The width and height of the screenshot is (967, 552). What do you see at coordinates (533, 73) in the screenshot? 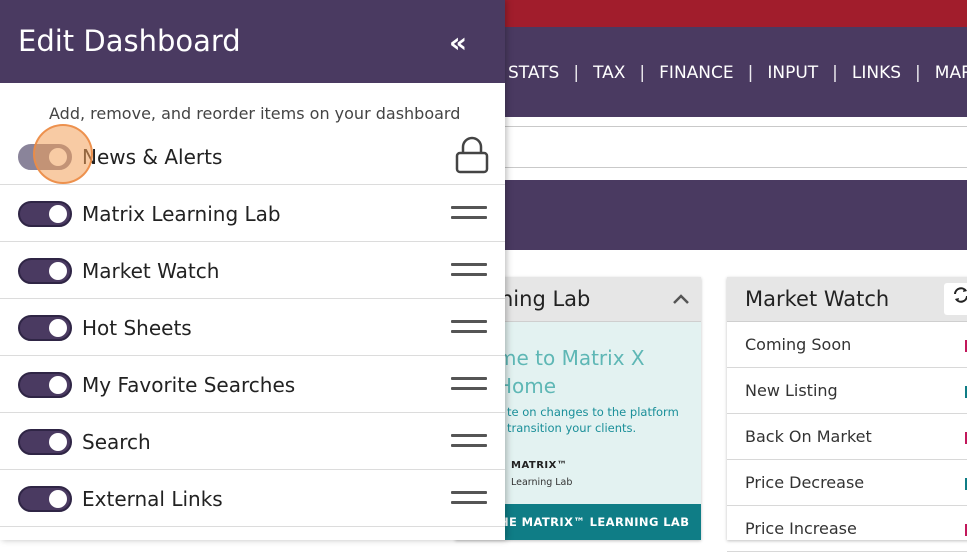
I see `nav-stats: STATS` at bounding box center [533, 73].